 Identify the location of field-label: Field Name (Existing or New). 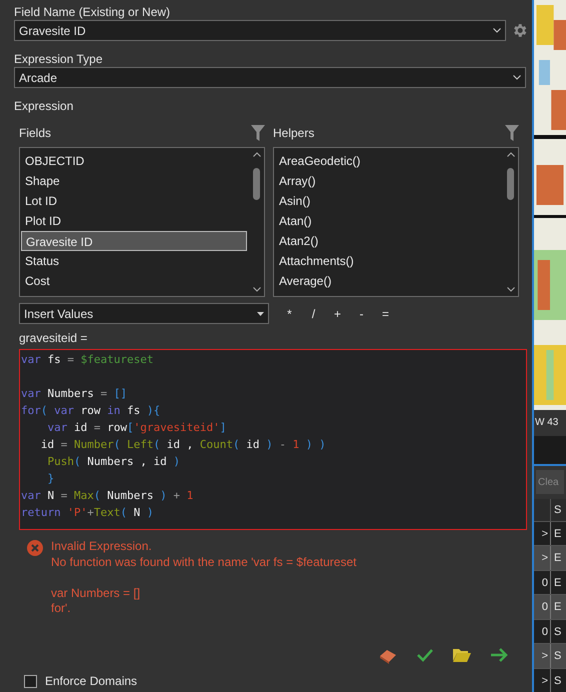
(93, 12).